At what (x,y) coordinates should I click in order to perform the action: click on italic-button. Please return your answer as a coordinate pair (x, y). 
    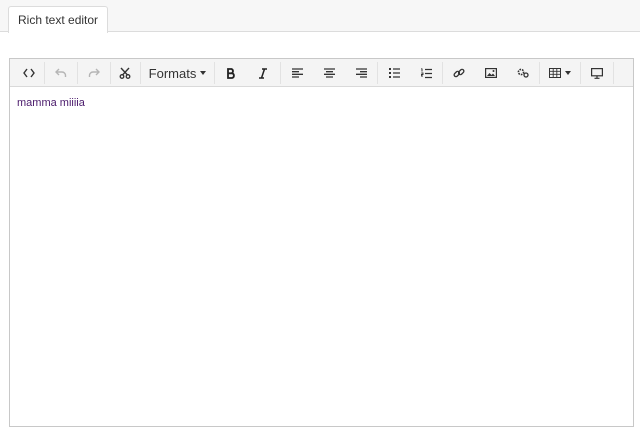
    Looking at the image, I should click on (263, 73).